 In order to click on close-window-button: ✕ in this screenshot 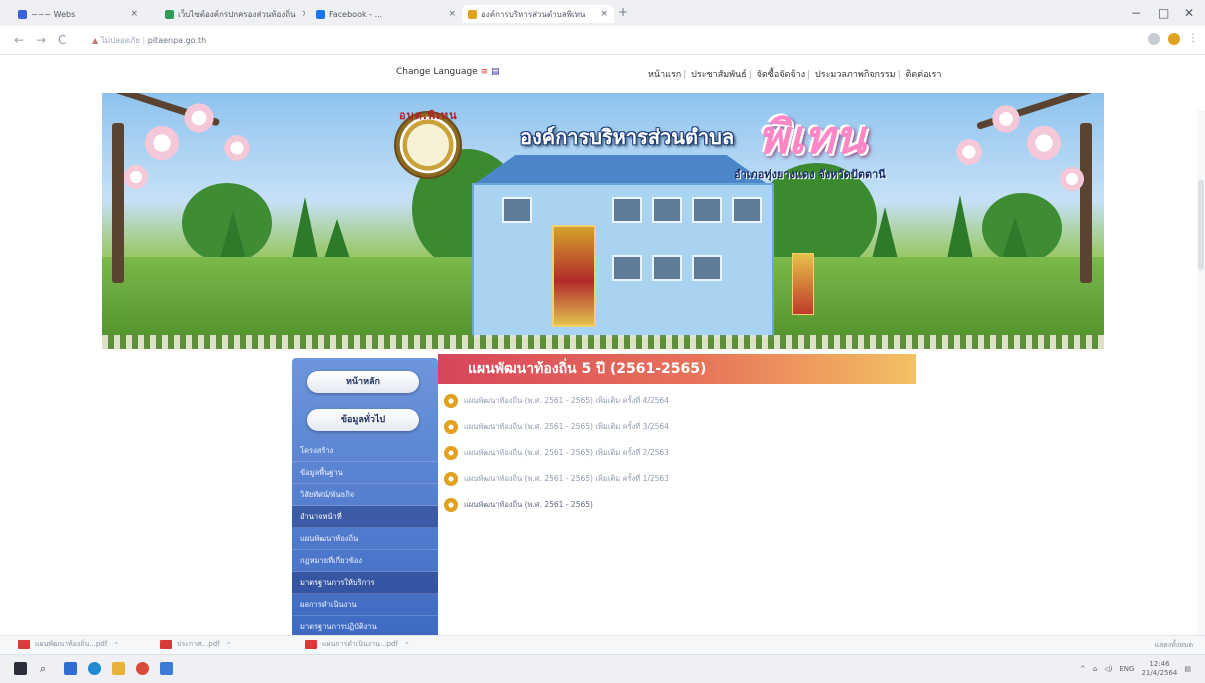, I will do `click(1189, 13)`.